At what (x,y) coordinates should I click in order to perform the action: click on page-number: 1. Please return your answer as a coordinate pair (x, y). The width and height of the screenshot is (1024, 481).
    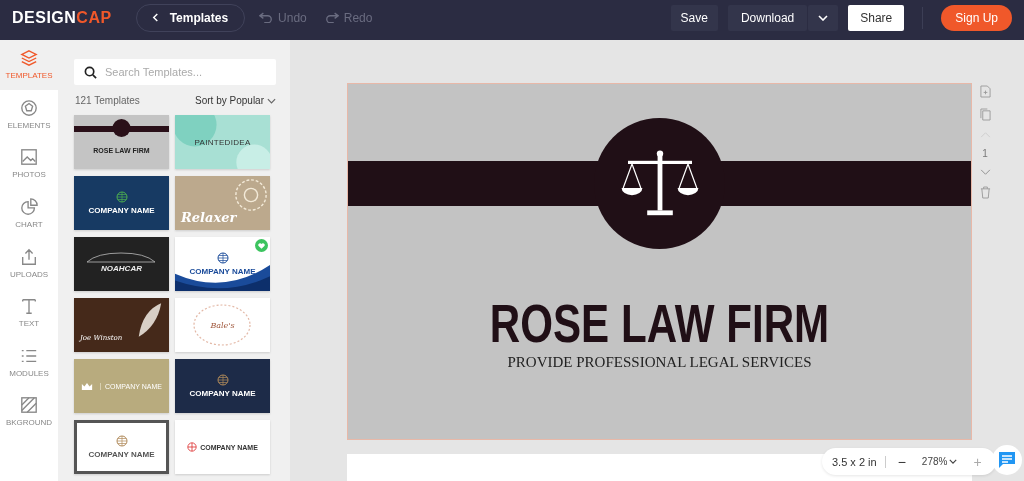
    Looking at the image, I should click on (985, 153).